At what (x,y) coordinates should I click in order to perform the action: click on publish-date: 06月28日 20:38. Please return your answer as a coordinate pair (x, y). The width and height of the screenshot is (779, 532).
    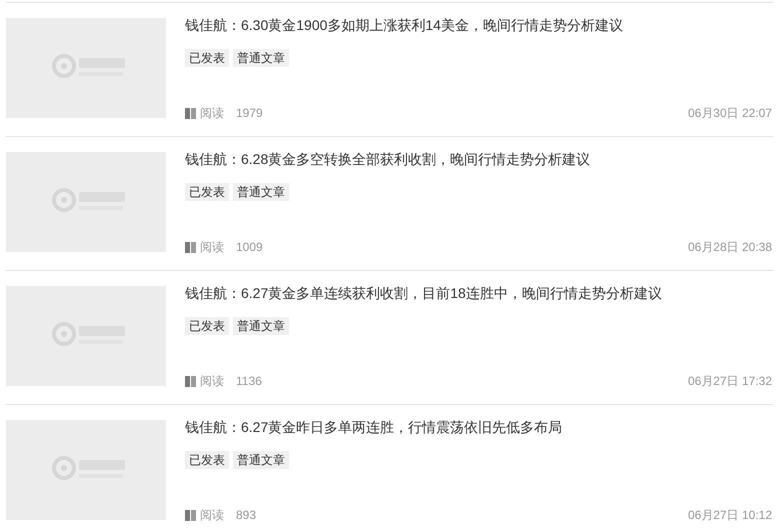
    Looking at the image, I should click on (730, 247).